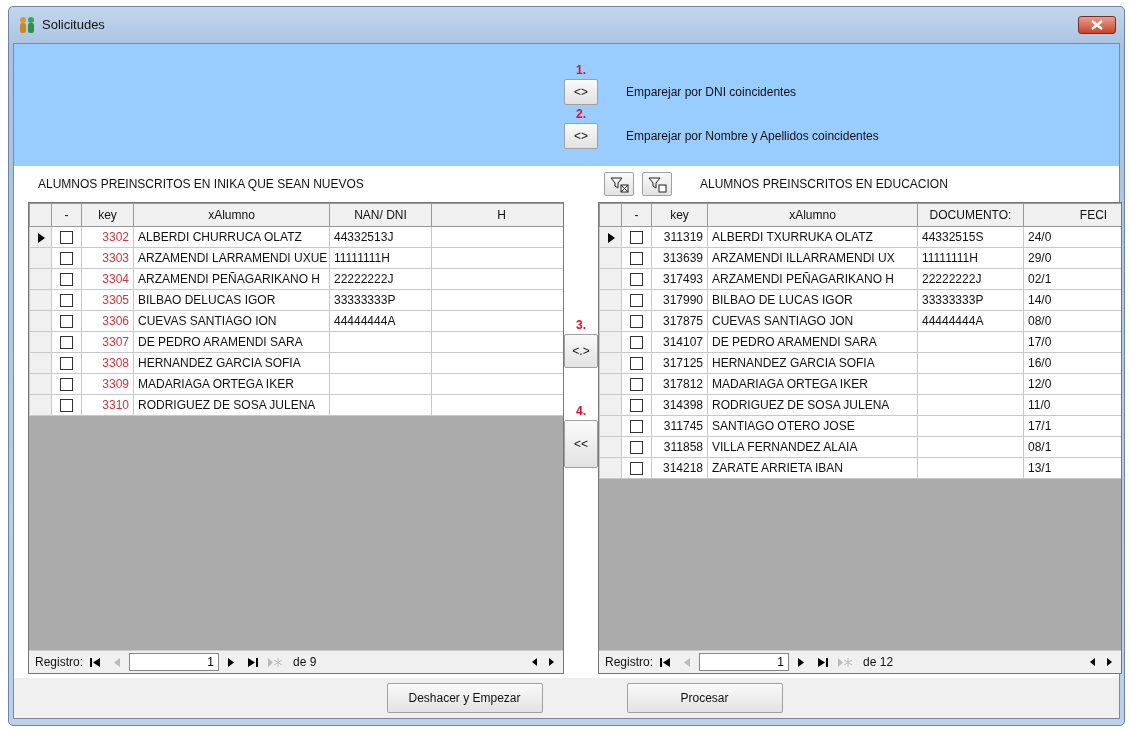 The width and height of the screenshot is (1130, 733). What do you see at coordinates (40, 215) in the screenshot?
I see `row-selector-header` at bounding box center [40, 215].